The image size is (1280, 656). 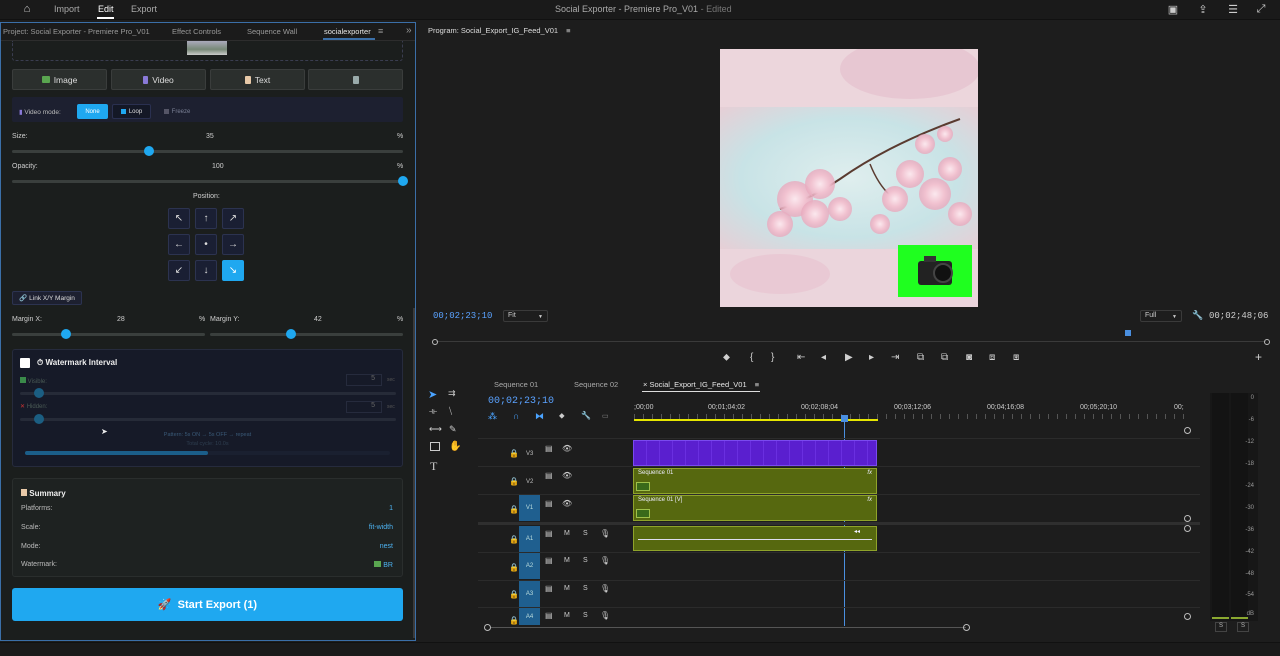 I want to click on margin-y-slider, so click(x=306, y=334).